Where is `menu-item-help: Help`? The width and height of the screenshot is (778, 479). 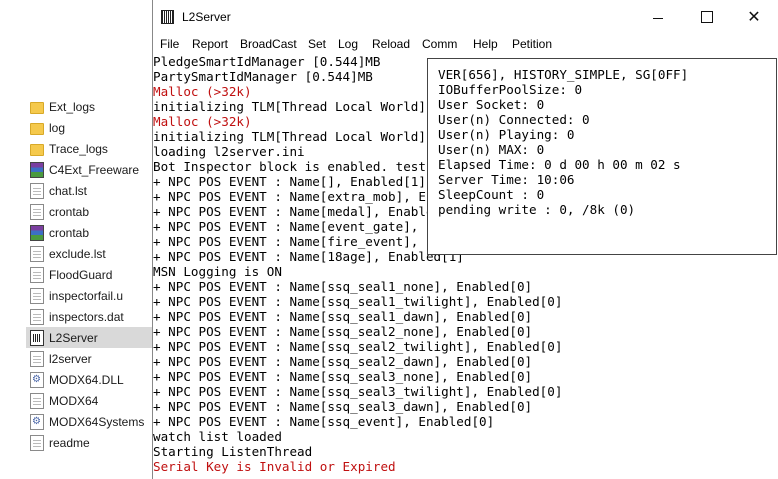
menu-item-help: Help is located at coordinates (485, 44).